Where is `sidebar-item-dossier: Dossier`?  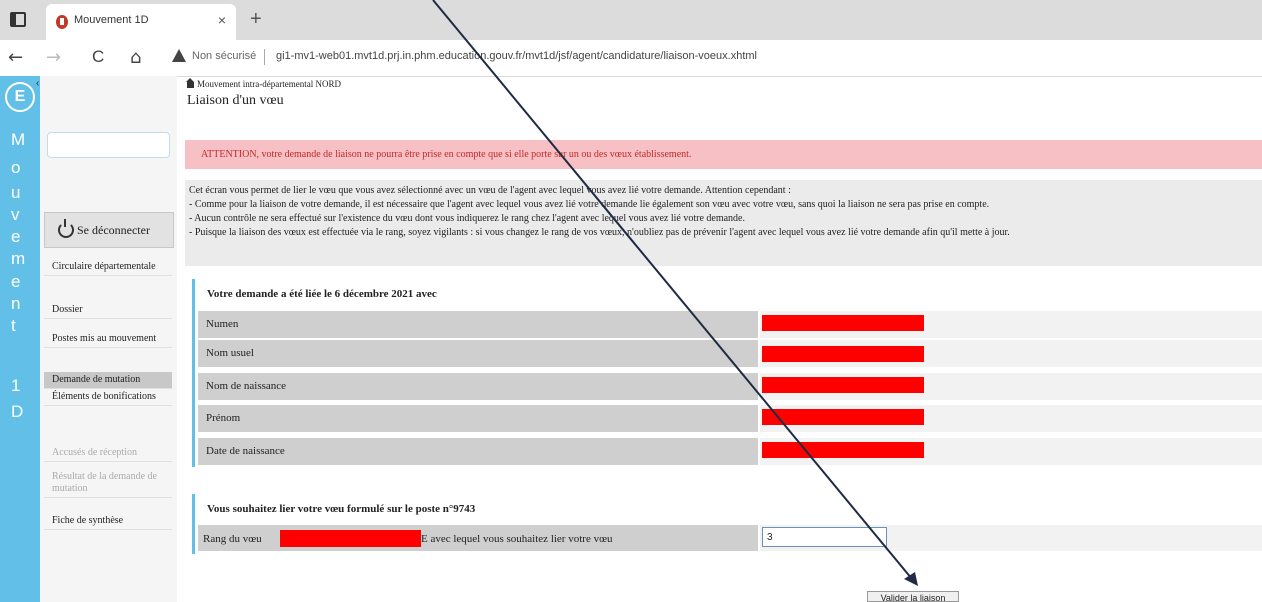 sidebar-item-dossier: Dossier is located at coordinates (108, 310).